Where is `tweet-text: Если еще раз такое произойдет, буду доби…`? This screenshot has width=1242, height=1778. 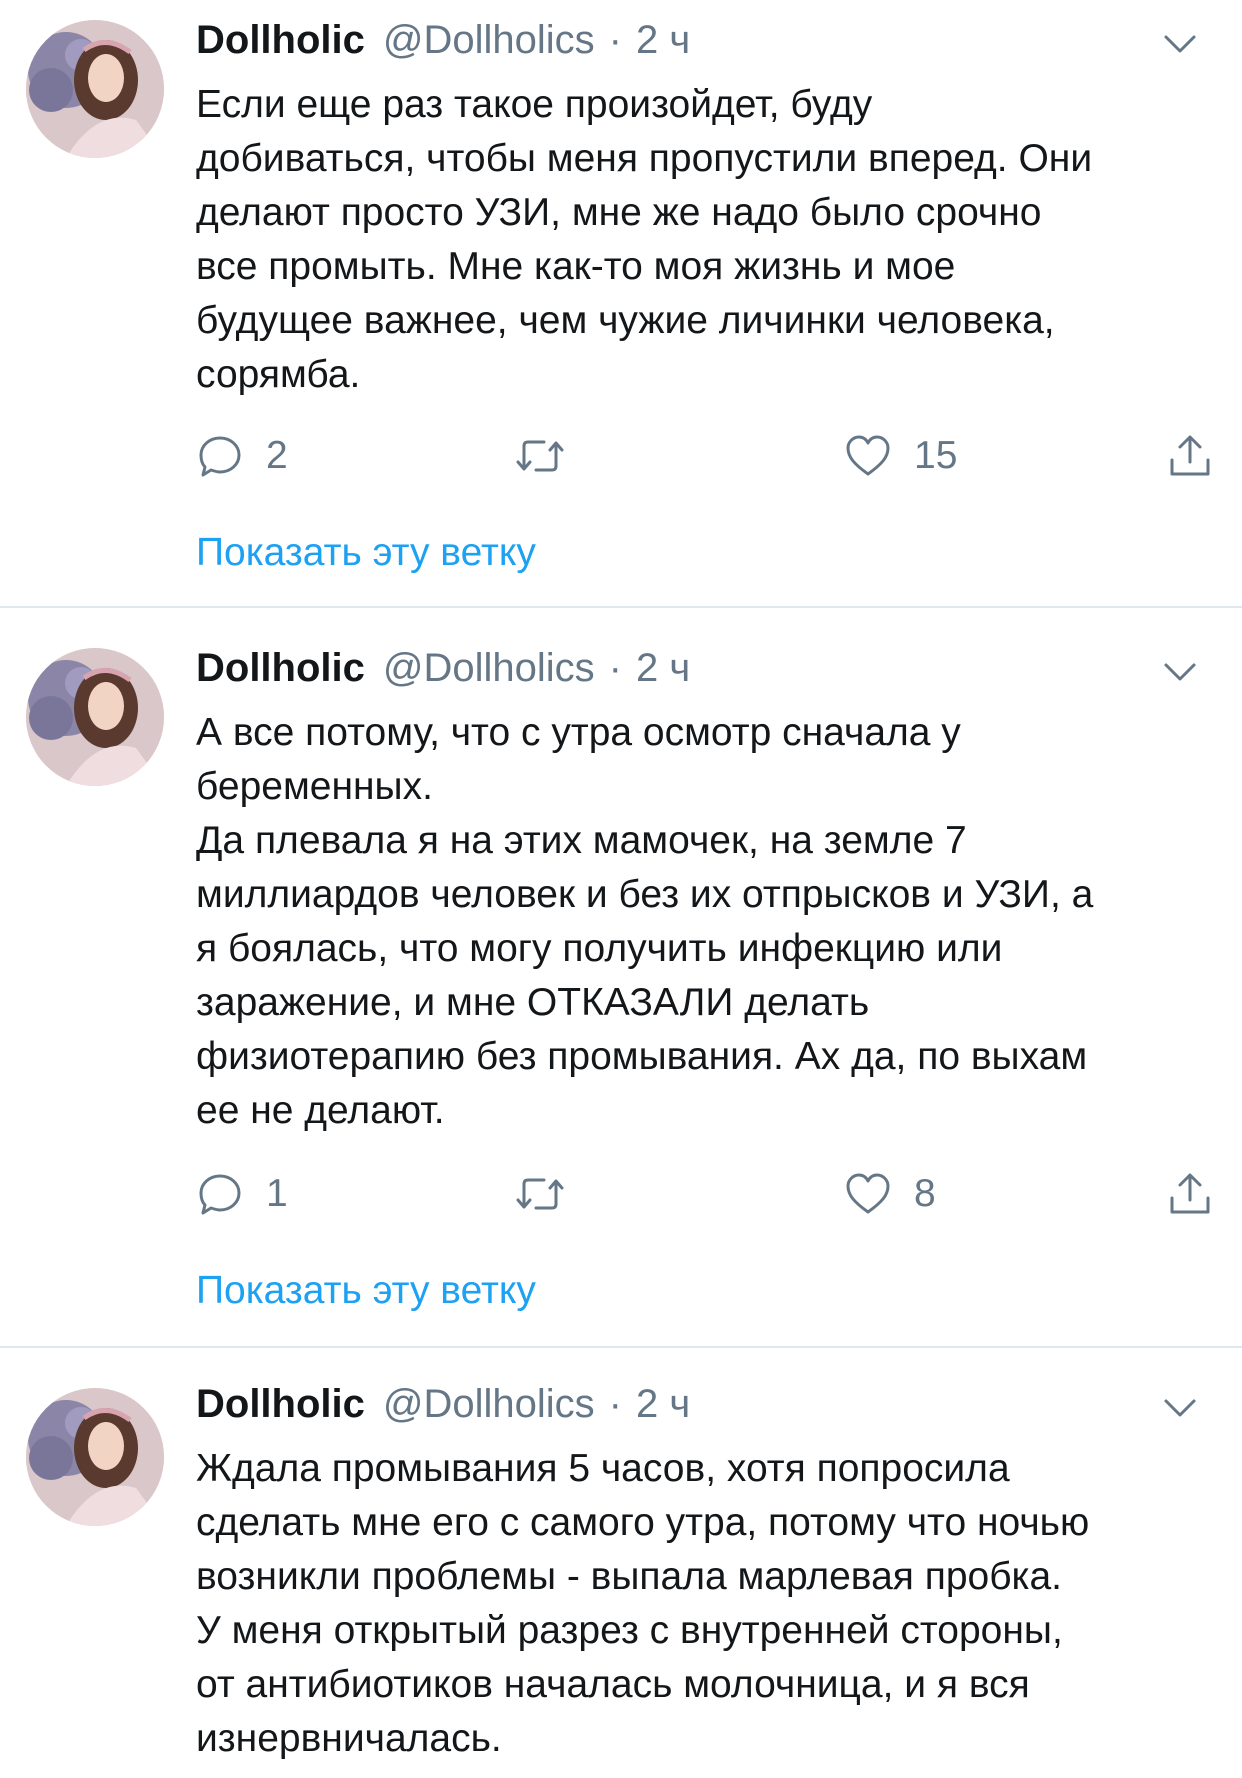
tweet-text: Если еще раз такое произойдет, буду доби… is located at coordinates (644, 239).